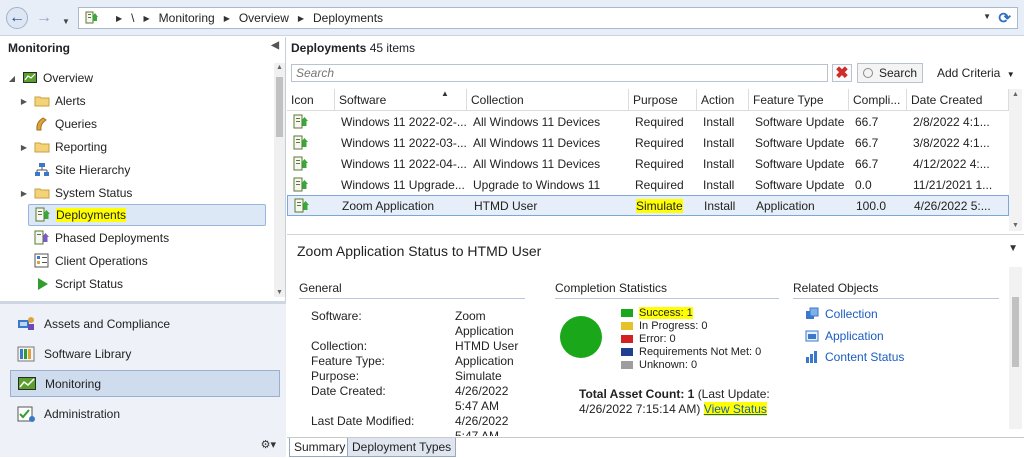 The width and height of the screenshot is (1024, 458). I want to click on last-modified-value: 4/26/2022 5:47 AM, so click(482, 425).